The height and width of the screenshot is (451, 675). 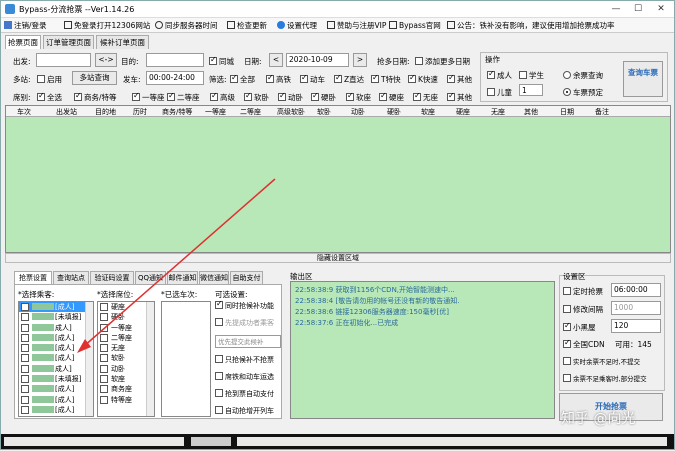 I want to click on query-button: 查询车票, so click(x=643, y=79).